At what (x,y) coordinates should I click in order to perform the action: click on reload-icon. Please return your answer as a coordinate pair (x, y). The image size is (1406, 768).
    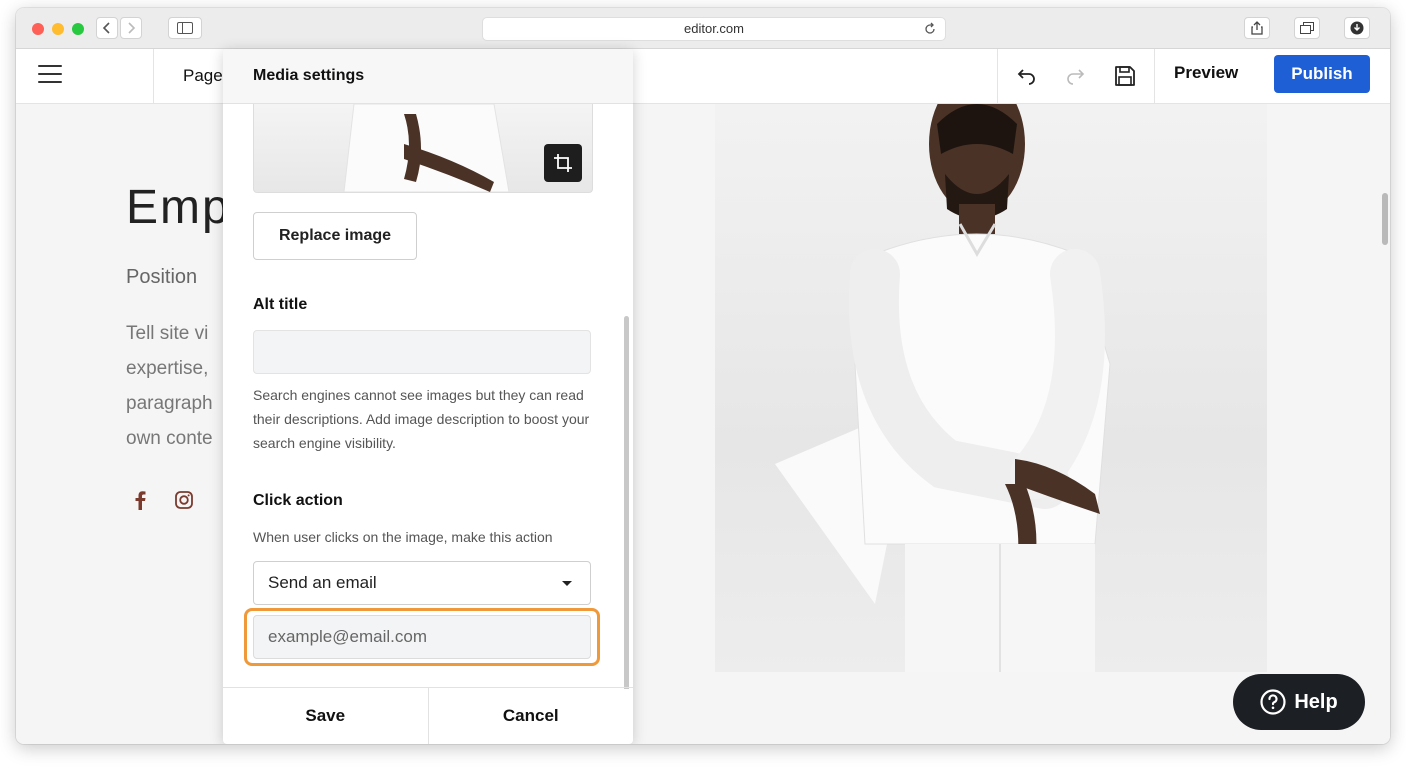
    Looking at the image, I should click on (930, 28).